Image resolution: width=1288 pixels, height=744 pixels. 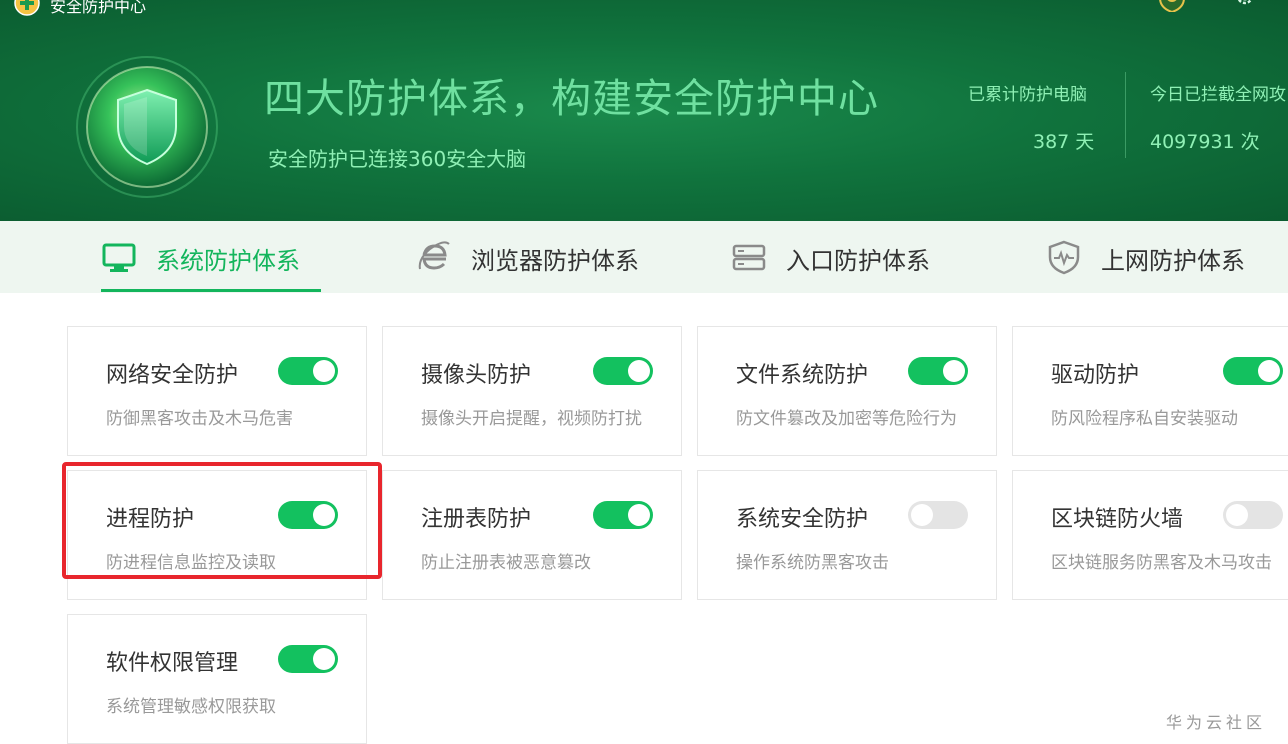 What do you see at coordinates (228, 261) in the screenshot?
I see `tab-label: 系统防护体系` at bounding box center [228, 261].